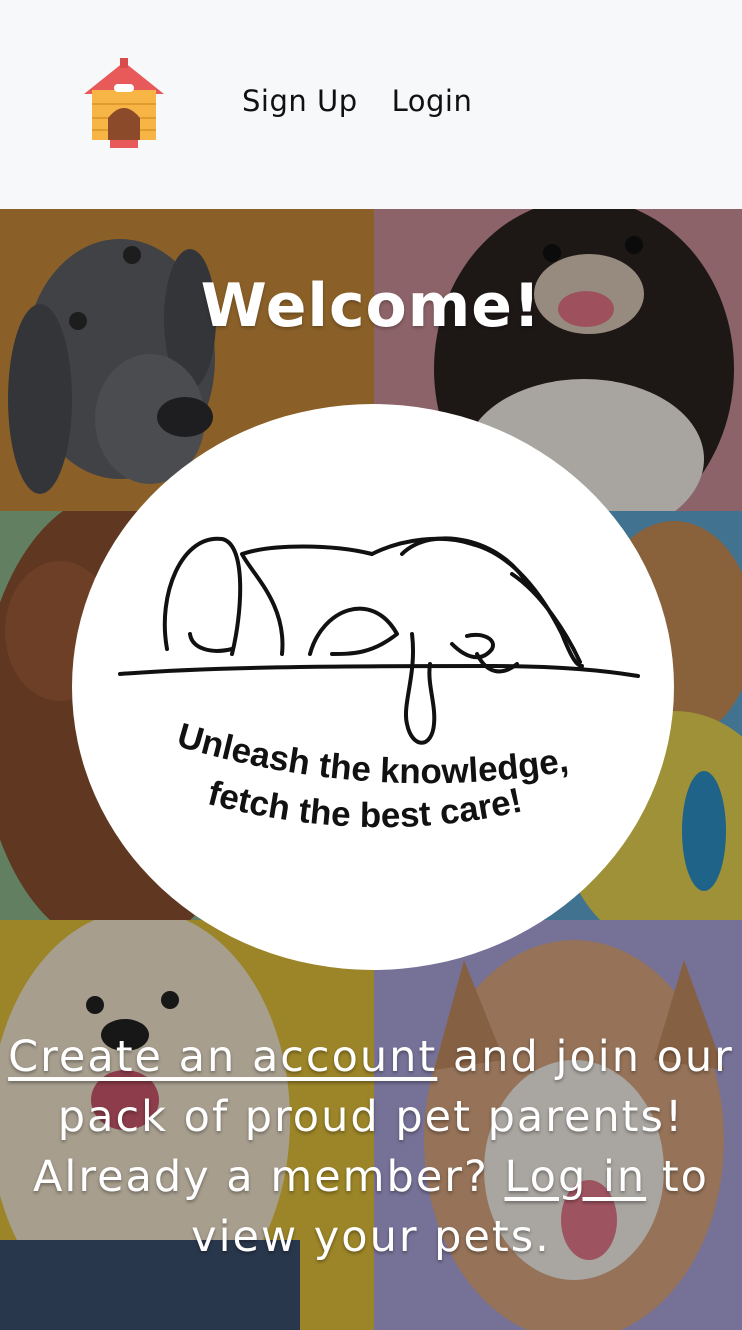  What do you see at coordinates (124, 104) in the screenshot?
I see `dog-house-icon` at bounding box center [124, 104].